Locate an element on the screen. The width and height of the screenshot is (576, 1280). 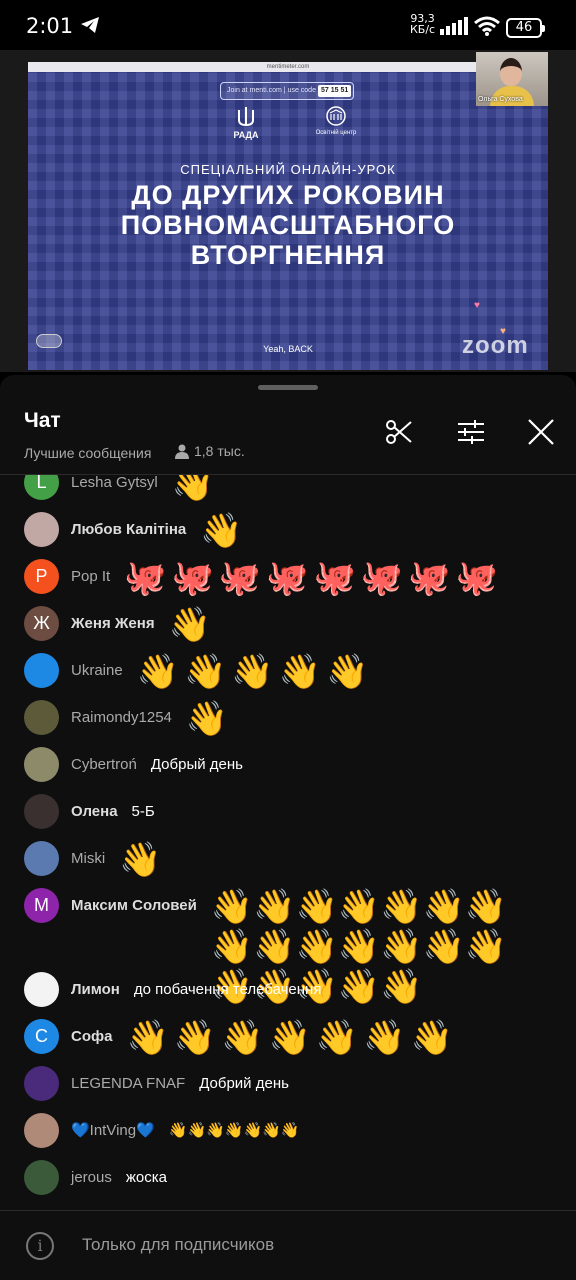
avatar: M is located at coordinates (41, 905).